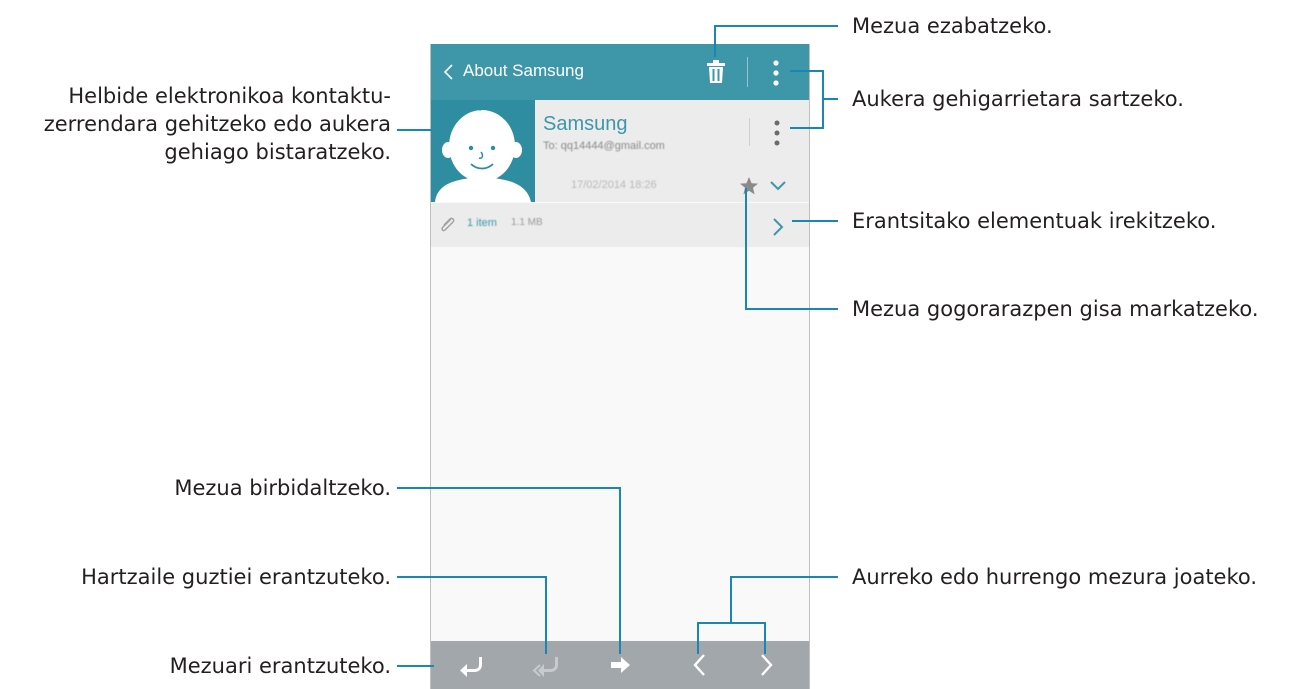  Describe the element at coordinates (1034, 221) in the screenshot. I see `callout-open-attachments: Erantsitako elementuak irekitzeko.` at that location.